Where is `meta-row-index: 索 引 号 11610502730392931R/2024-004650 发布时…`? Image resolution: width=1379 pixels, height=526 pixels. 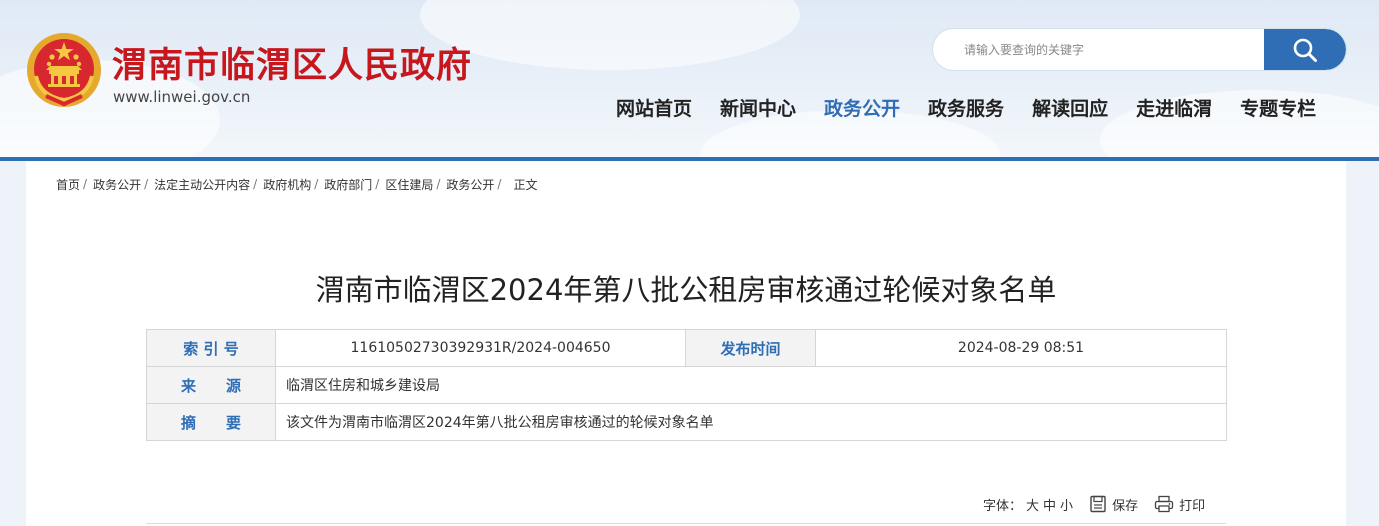
meta-row-index: 索 引 号 11610502730392931R/2024-004650 发布时… is located at coordinates (686, 348).